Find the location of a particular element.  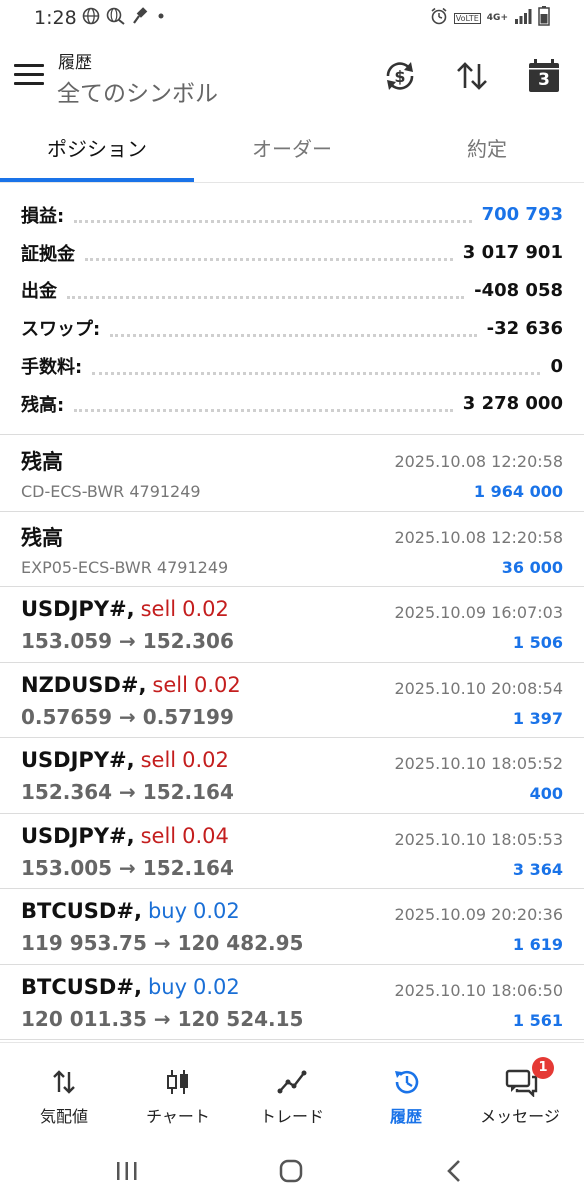

tab-positions: ポジション is located at coordinates (97, 154).